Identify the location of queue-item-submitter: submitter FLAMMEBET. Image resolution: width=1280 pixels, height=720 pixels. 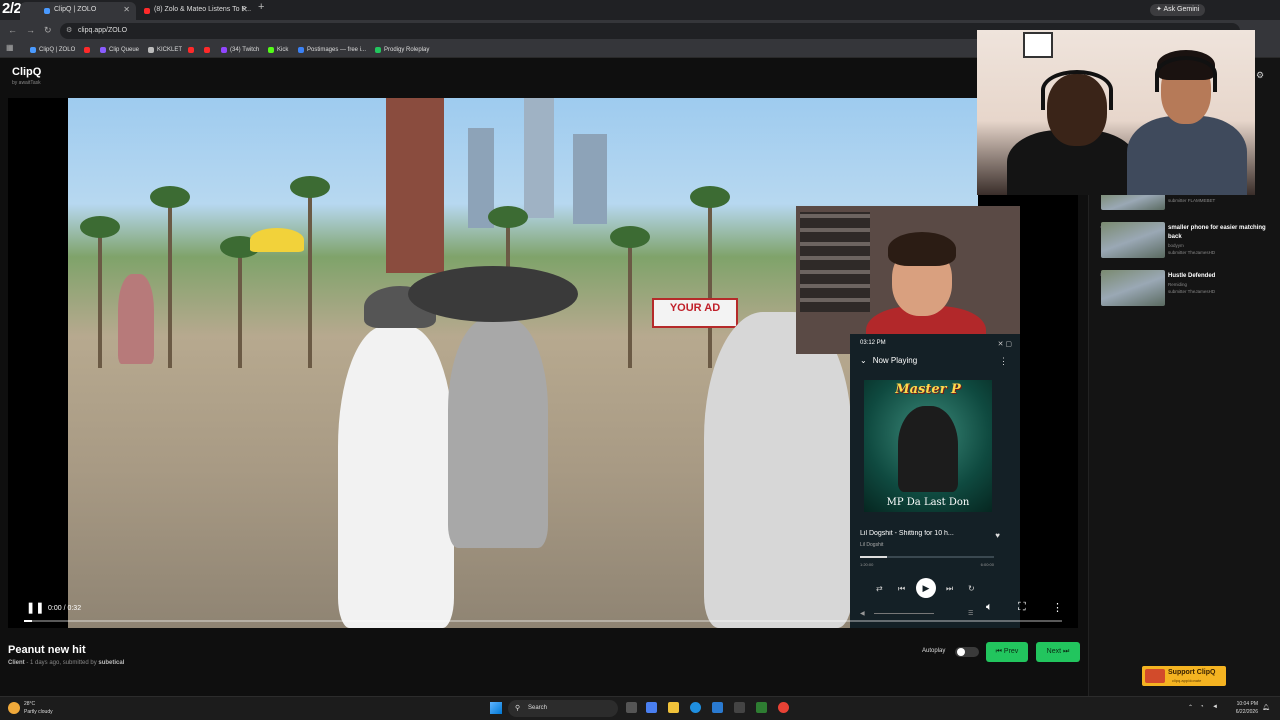
(1192, 200).